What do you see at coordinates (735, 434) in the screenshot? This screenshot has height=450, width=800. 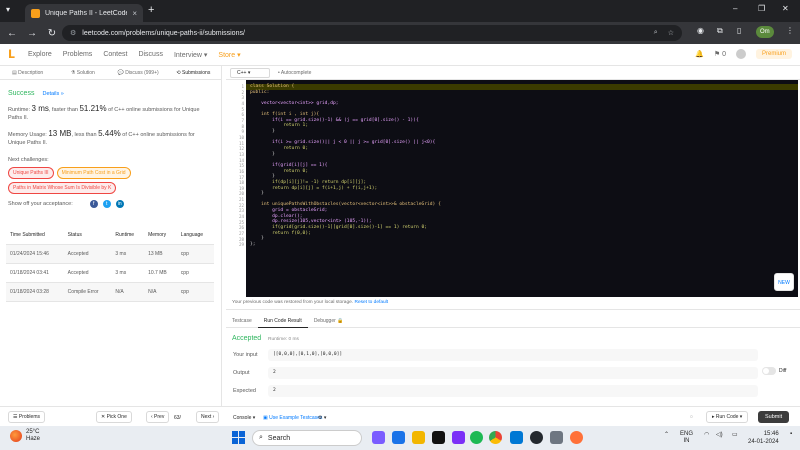 I see `battery-icon: ▭` at bounding box center [735, 434].